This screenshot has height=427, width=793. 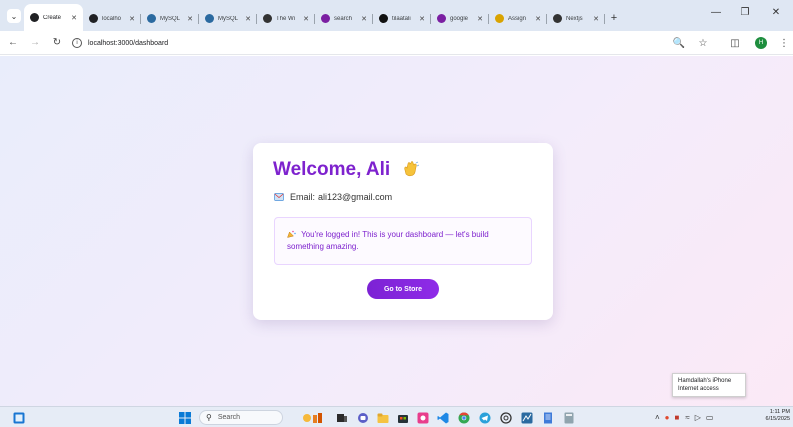 What do you see at coordinates (14, 16) in the screenshot?
I see `tab-search-button: ⌄` at bounding box center [14, 16].